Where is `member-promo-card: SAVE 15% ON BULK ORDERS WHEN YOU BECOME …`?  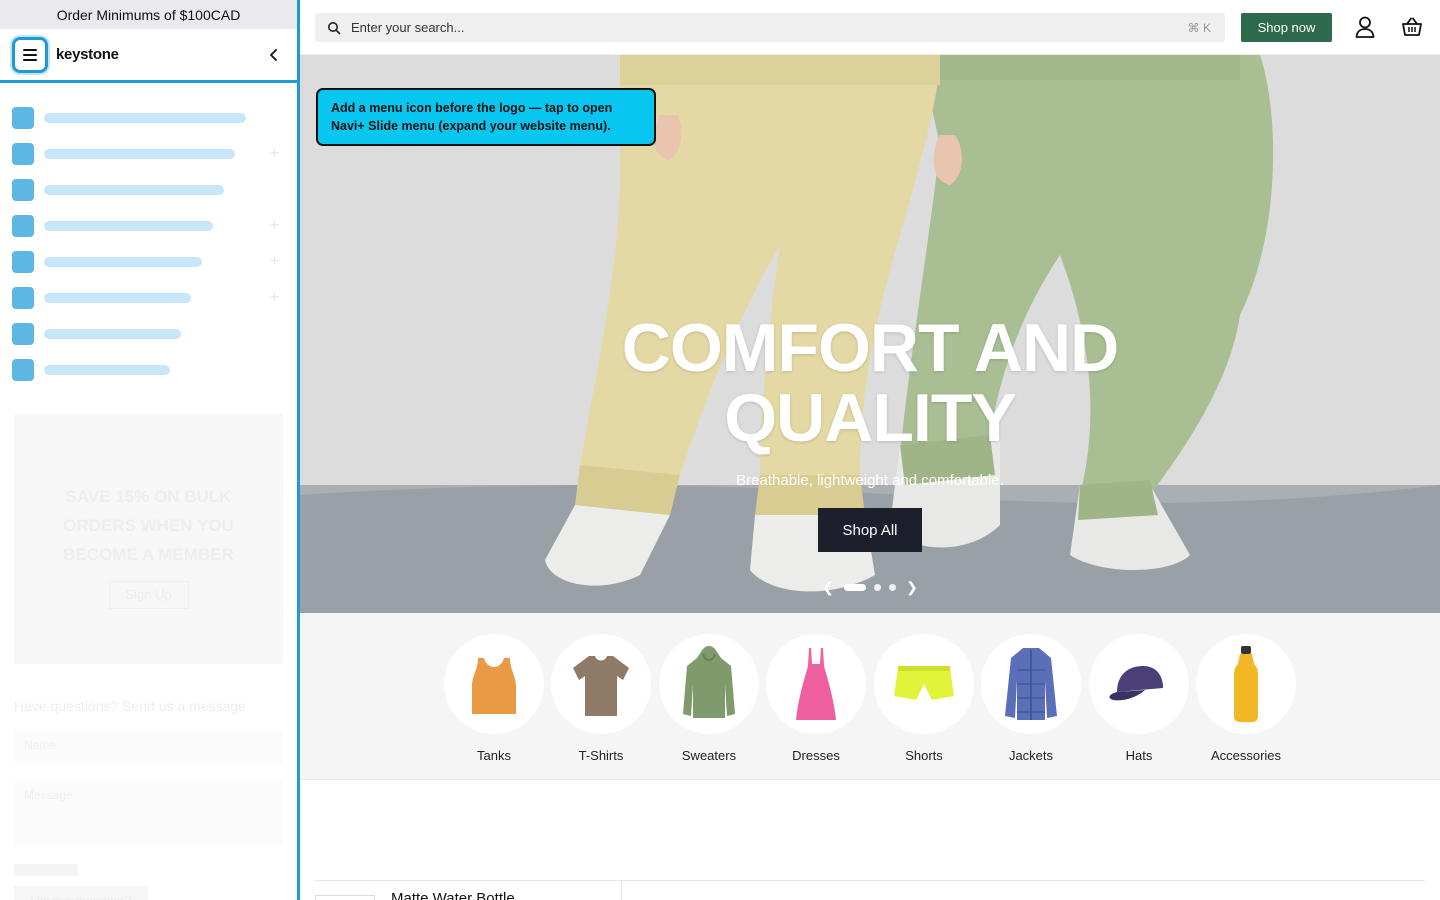
member-promo-card: SAVE 15% ON BULK ORDERS WHEN YOU BECOME … is located at coordinates (148, 539).